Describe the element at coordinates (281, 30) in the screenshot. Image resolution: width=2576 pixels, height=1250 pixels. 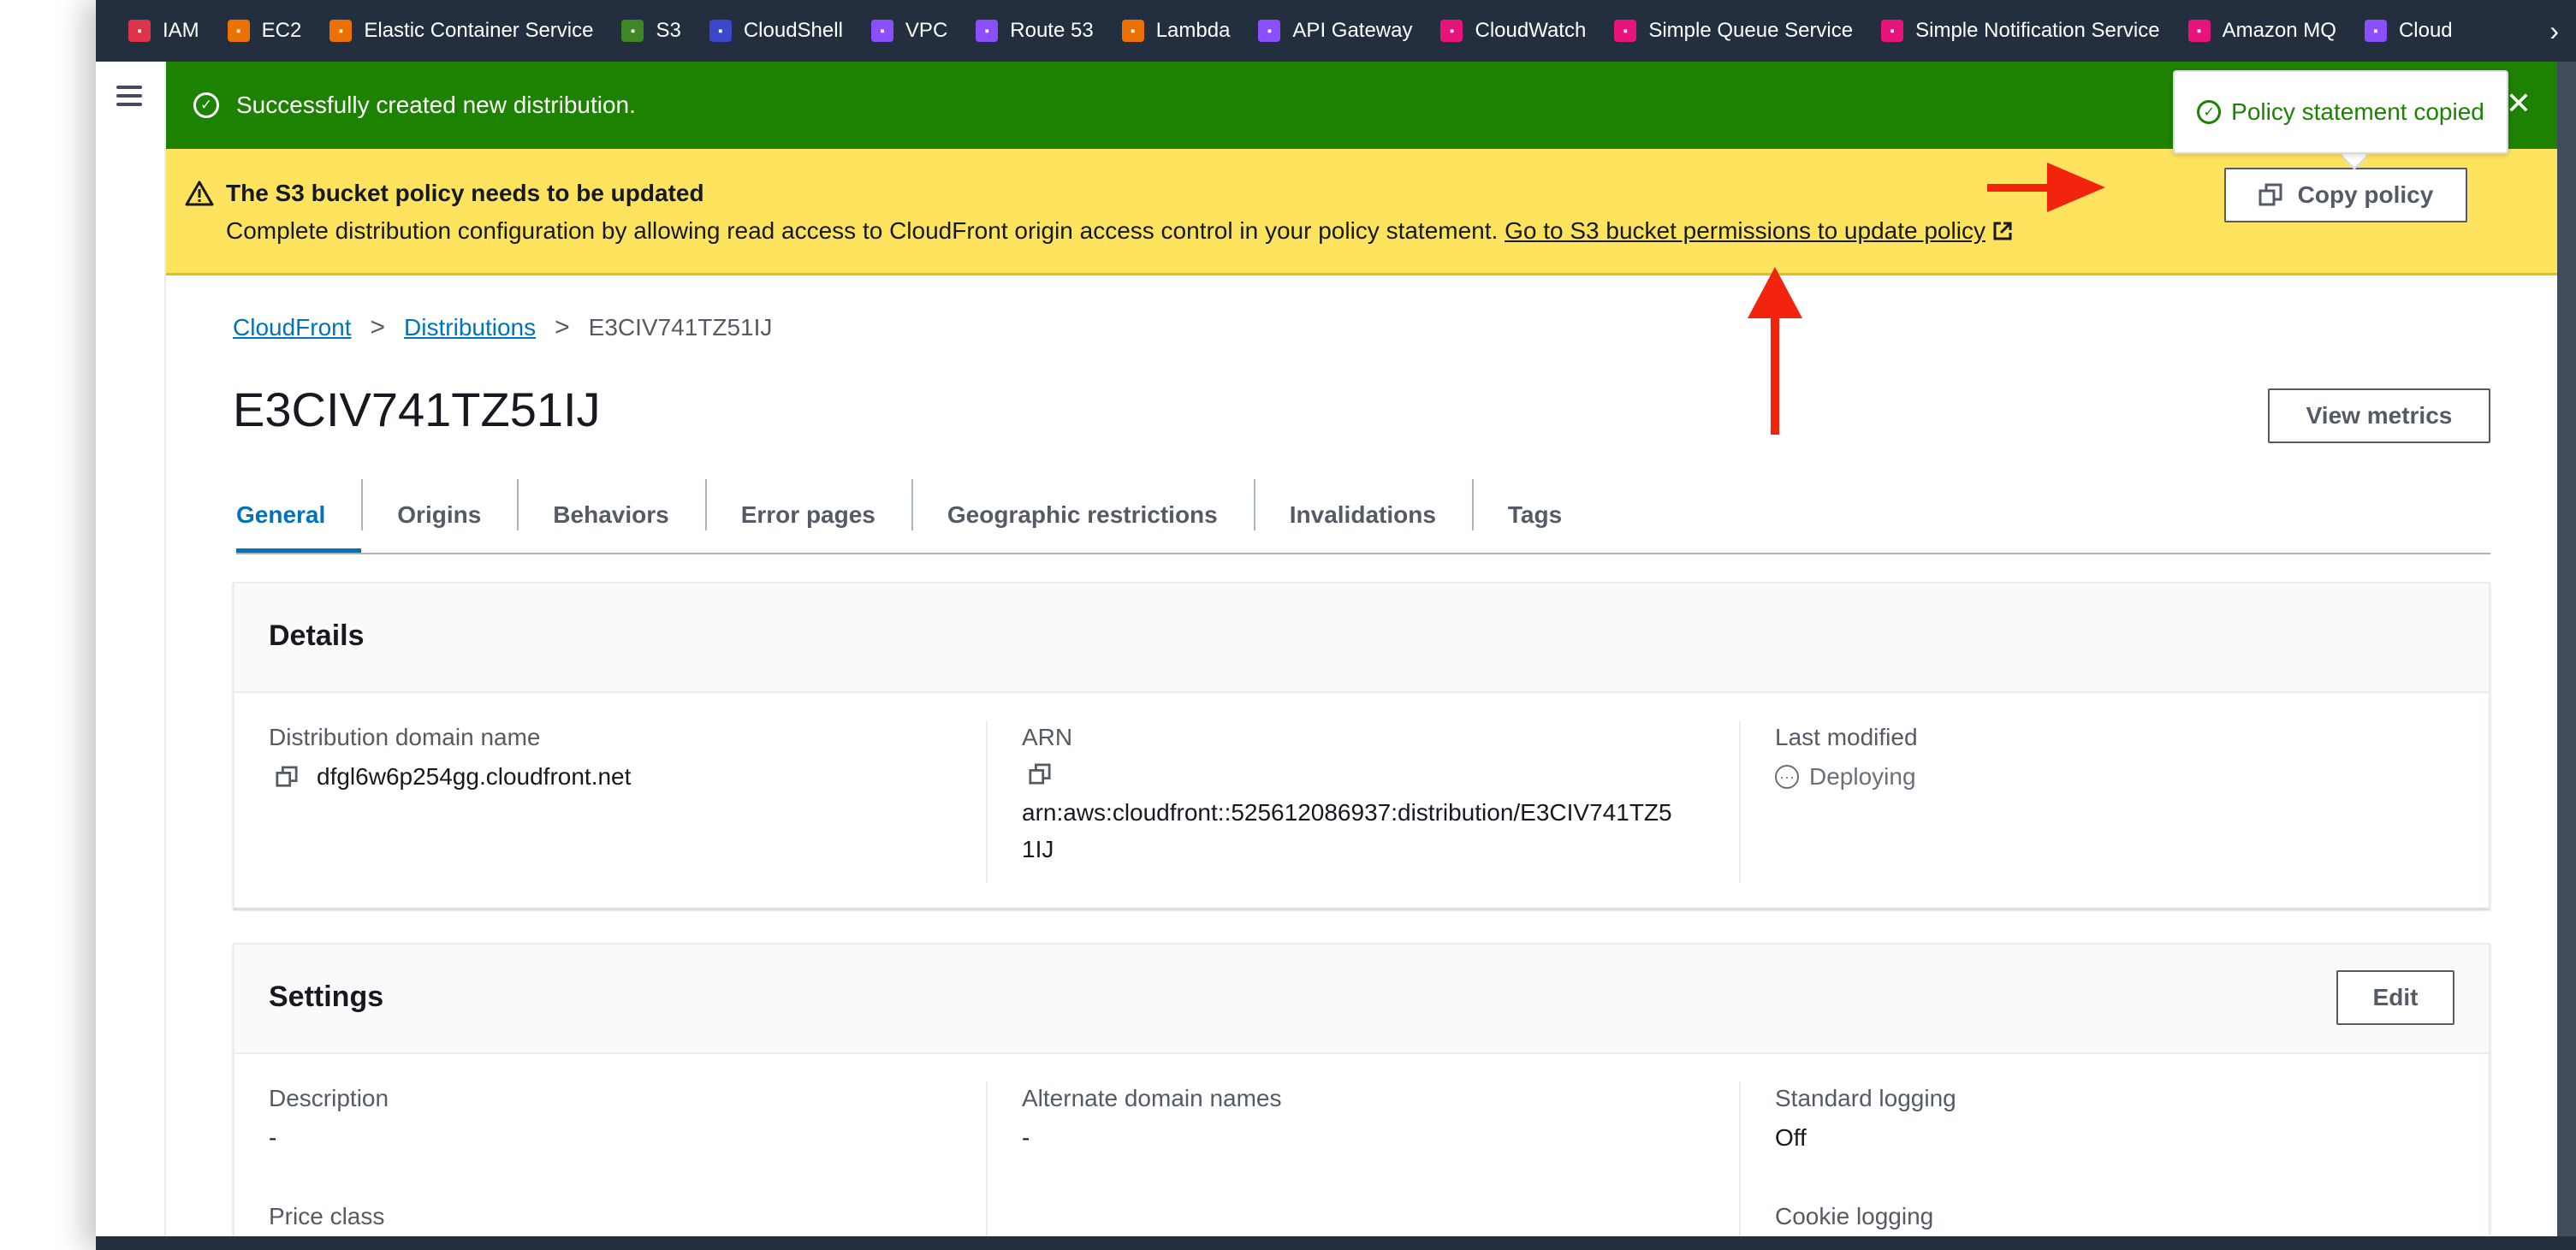
I see `service-shortcut-label: EC2` at that location.